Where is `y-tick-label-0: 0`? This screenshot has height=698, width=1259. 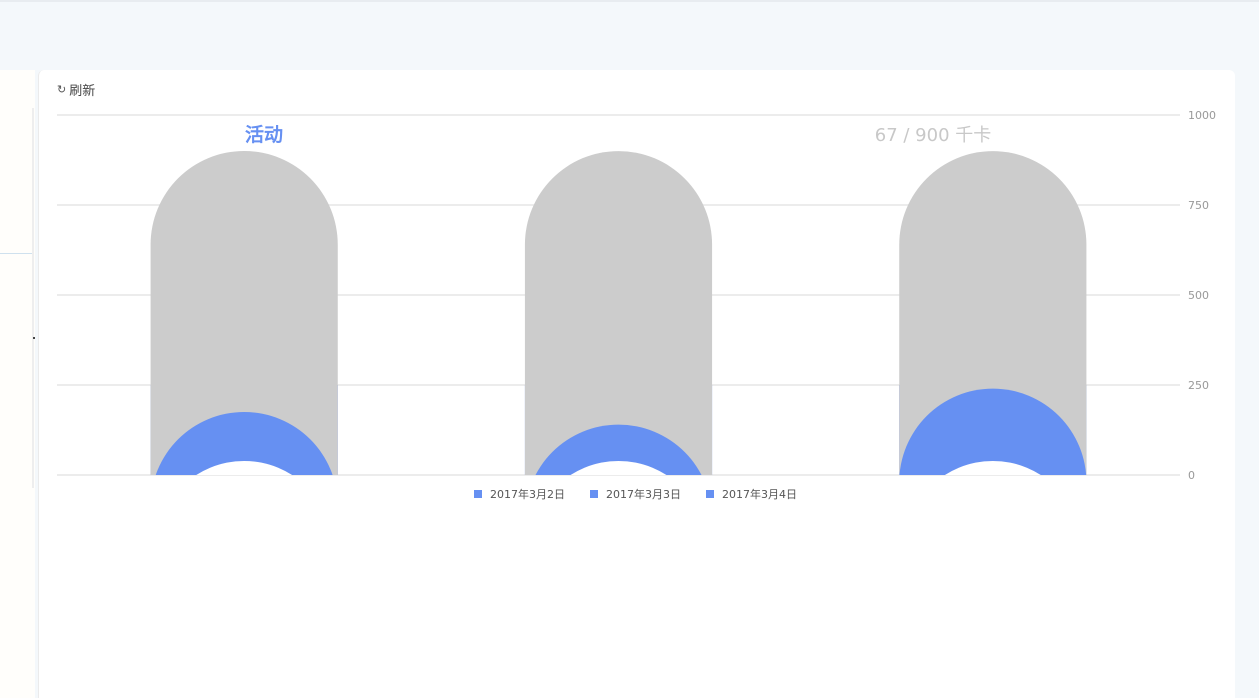
y-tick-label-0: 0 is located at coordinates (1191, 475).